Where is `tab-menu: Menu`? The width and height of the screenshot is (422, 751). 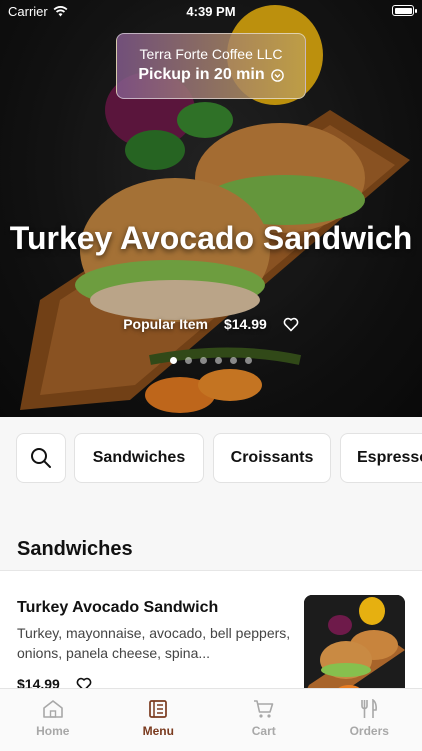 tab-menu: Menu is located at coordinates (159, 720).